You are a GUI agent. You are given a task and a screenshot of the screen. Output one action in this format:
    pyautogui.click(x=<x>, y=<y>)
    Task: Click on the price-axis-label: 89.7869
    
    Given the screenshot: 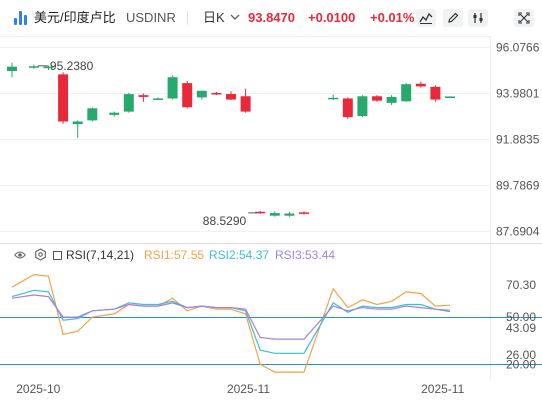 What is the action you would take?
    pyautogui.click(x=518, y=186)
    